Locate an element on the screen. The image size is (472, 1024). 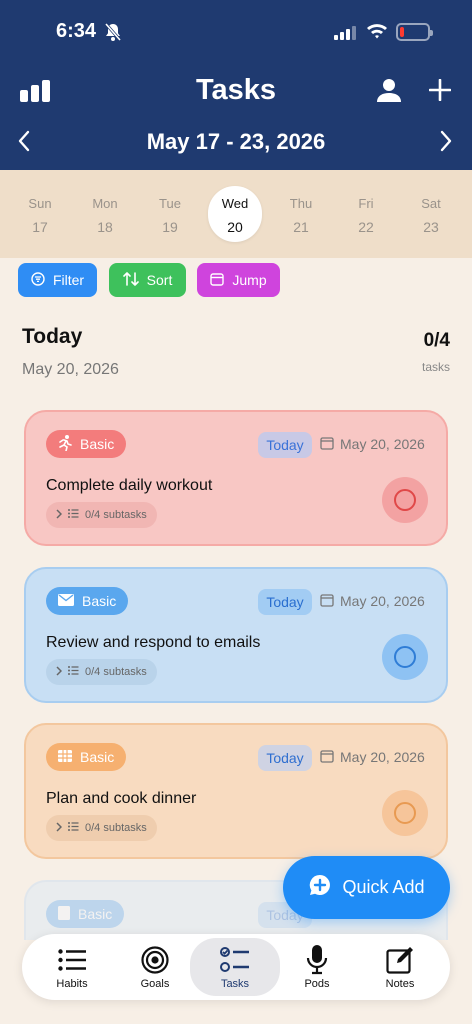
page-title: Tasks is located at coordinates (236, 90).